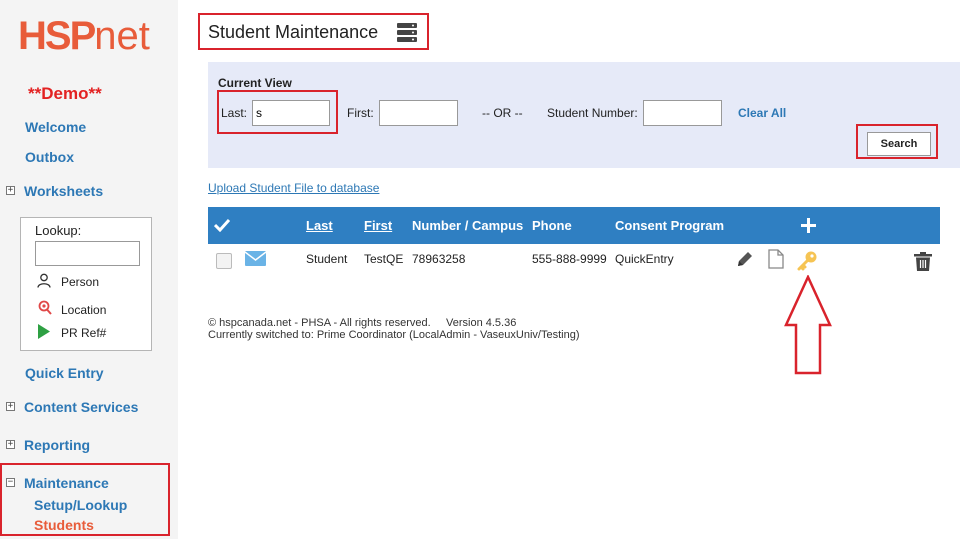  I want to click on sidebar-item-worksheets: Worksheets, so click(63, 191).